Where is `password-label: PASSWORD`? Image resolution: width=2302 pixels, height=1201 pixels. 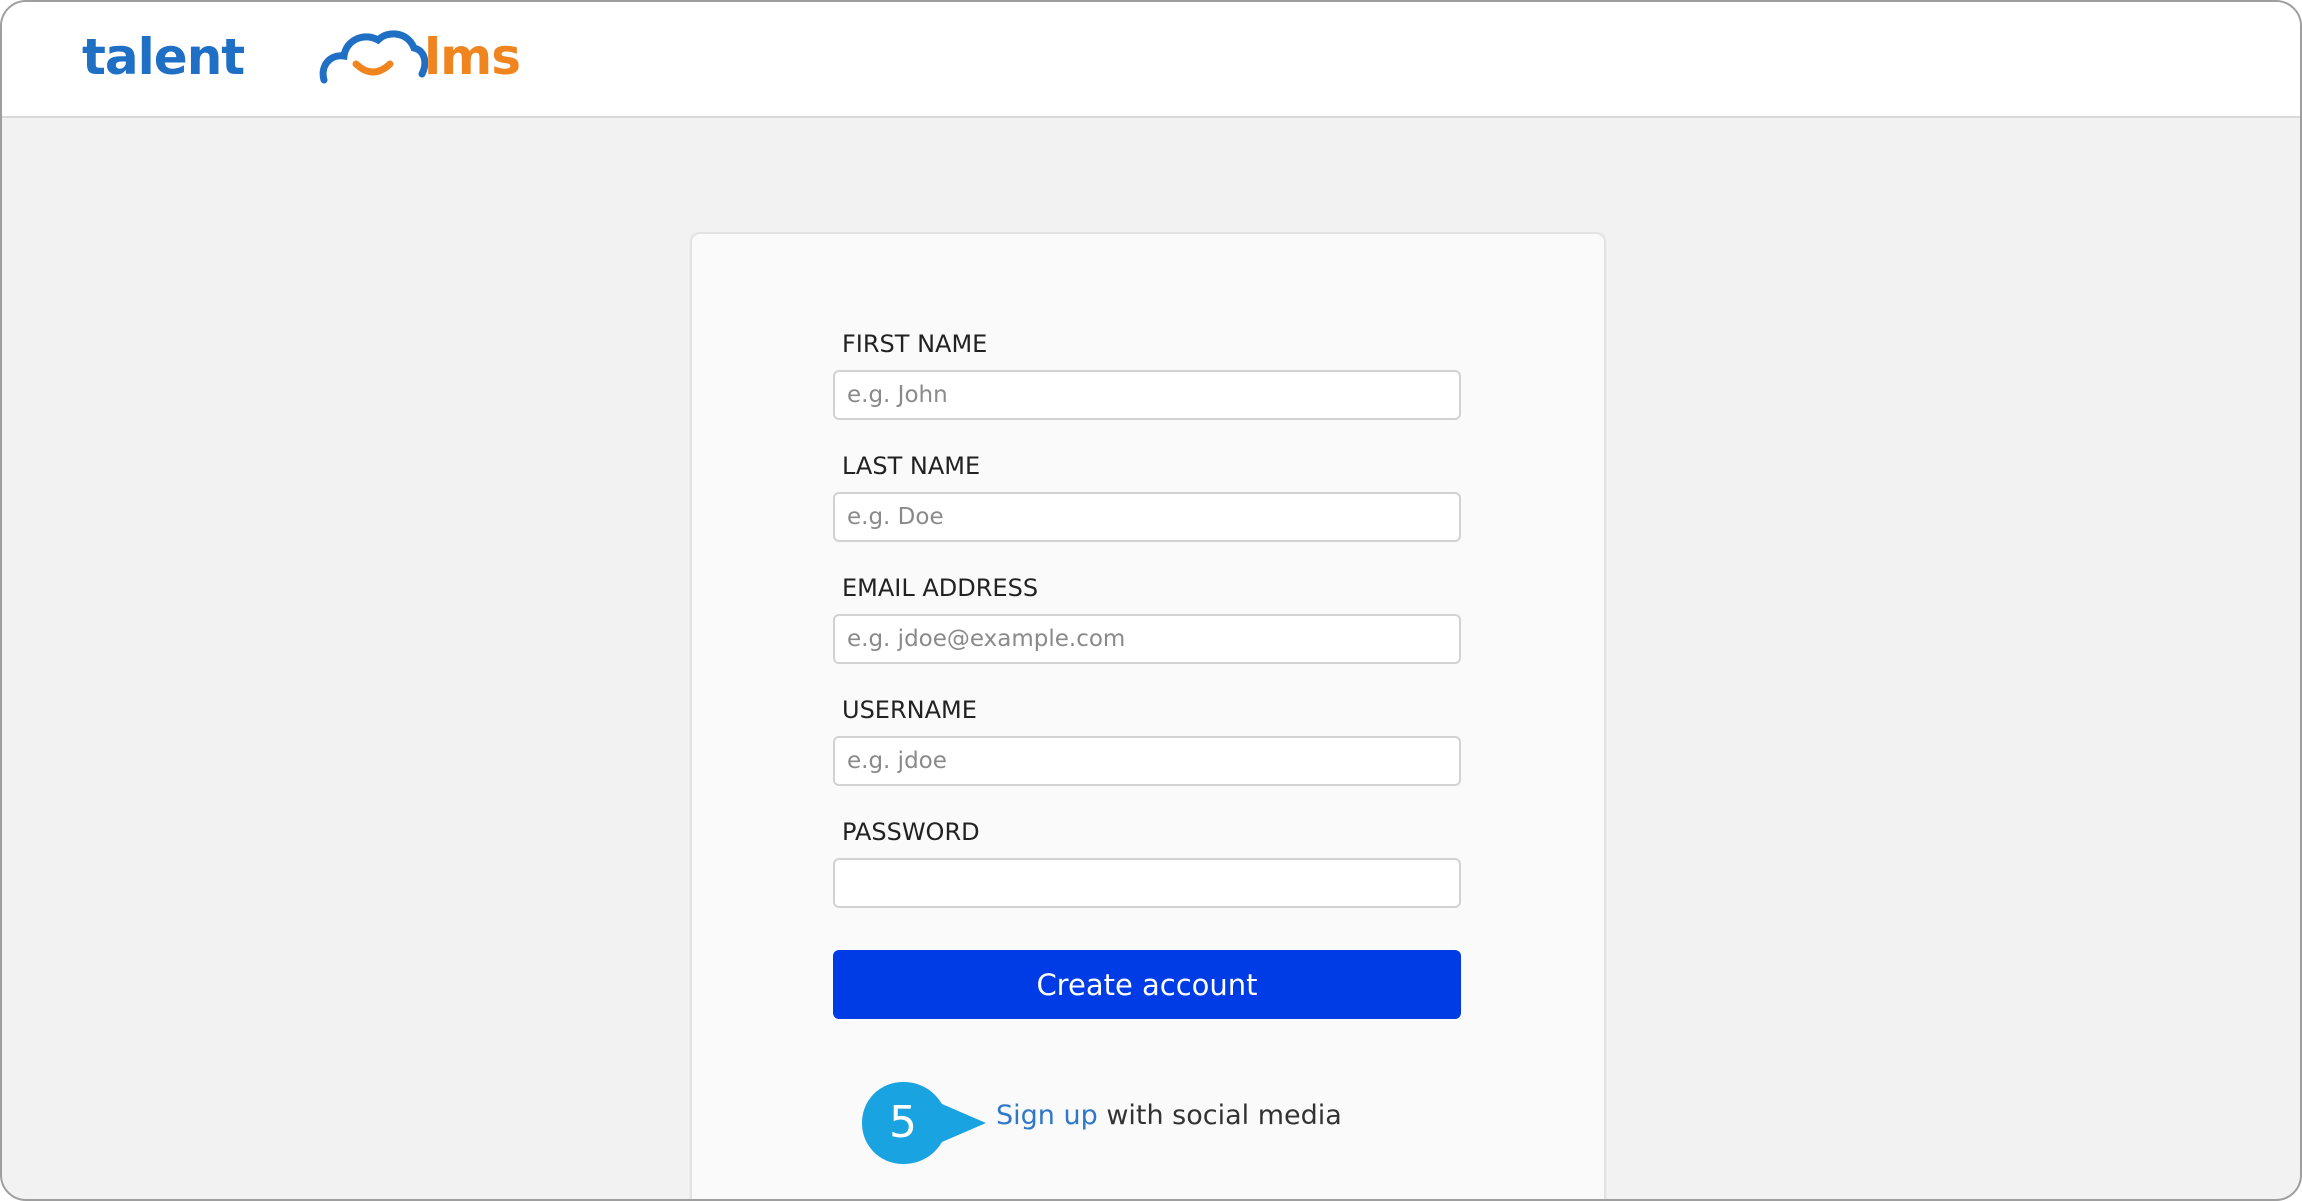
password-label: PASSWORD is located at coordinates (911, 832).